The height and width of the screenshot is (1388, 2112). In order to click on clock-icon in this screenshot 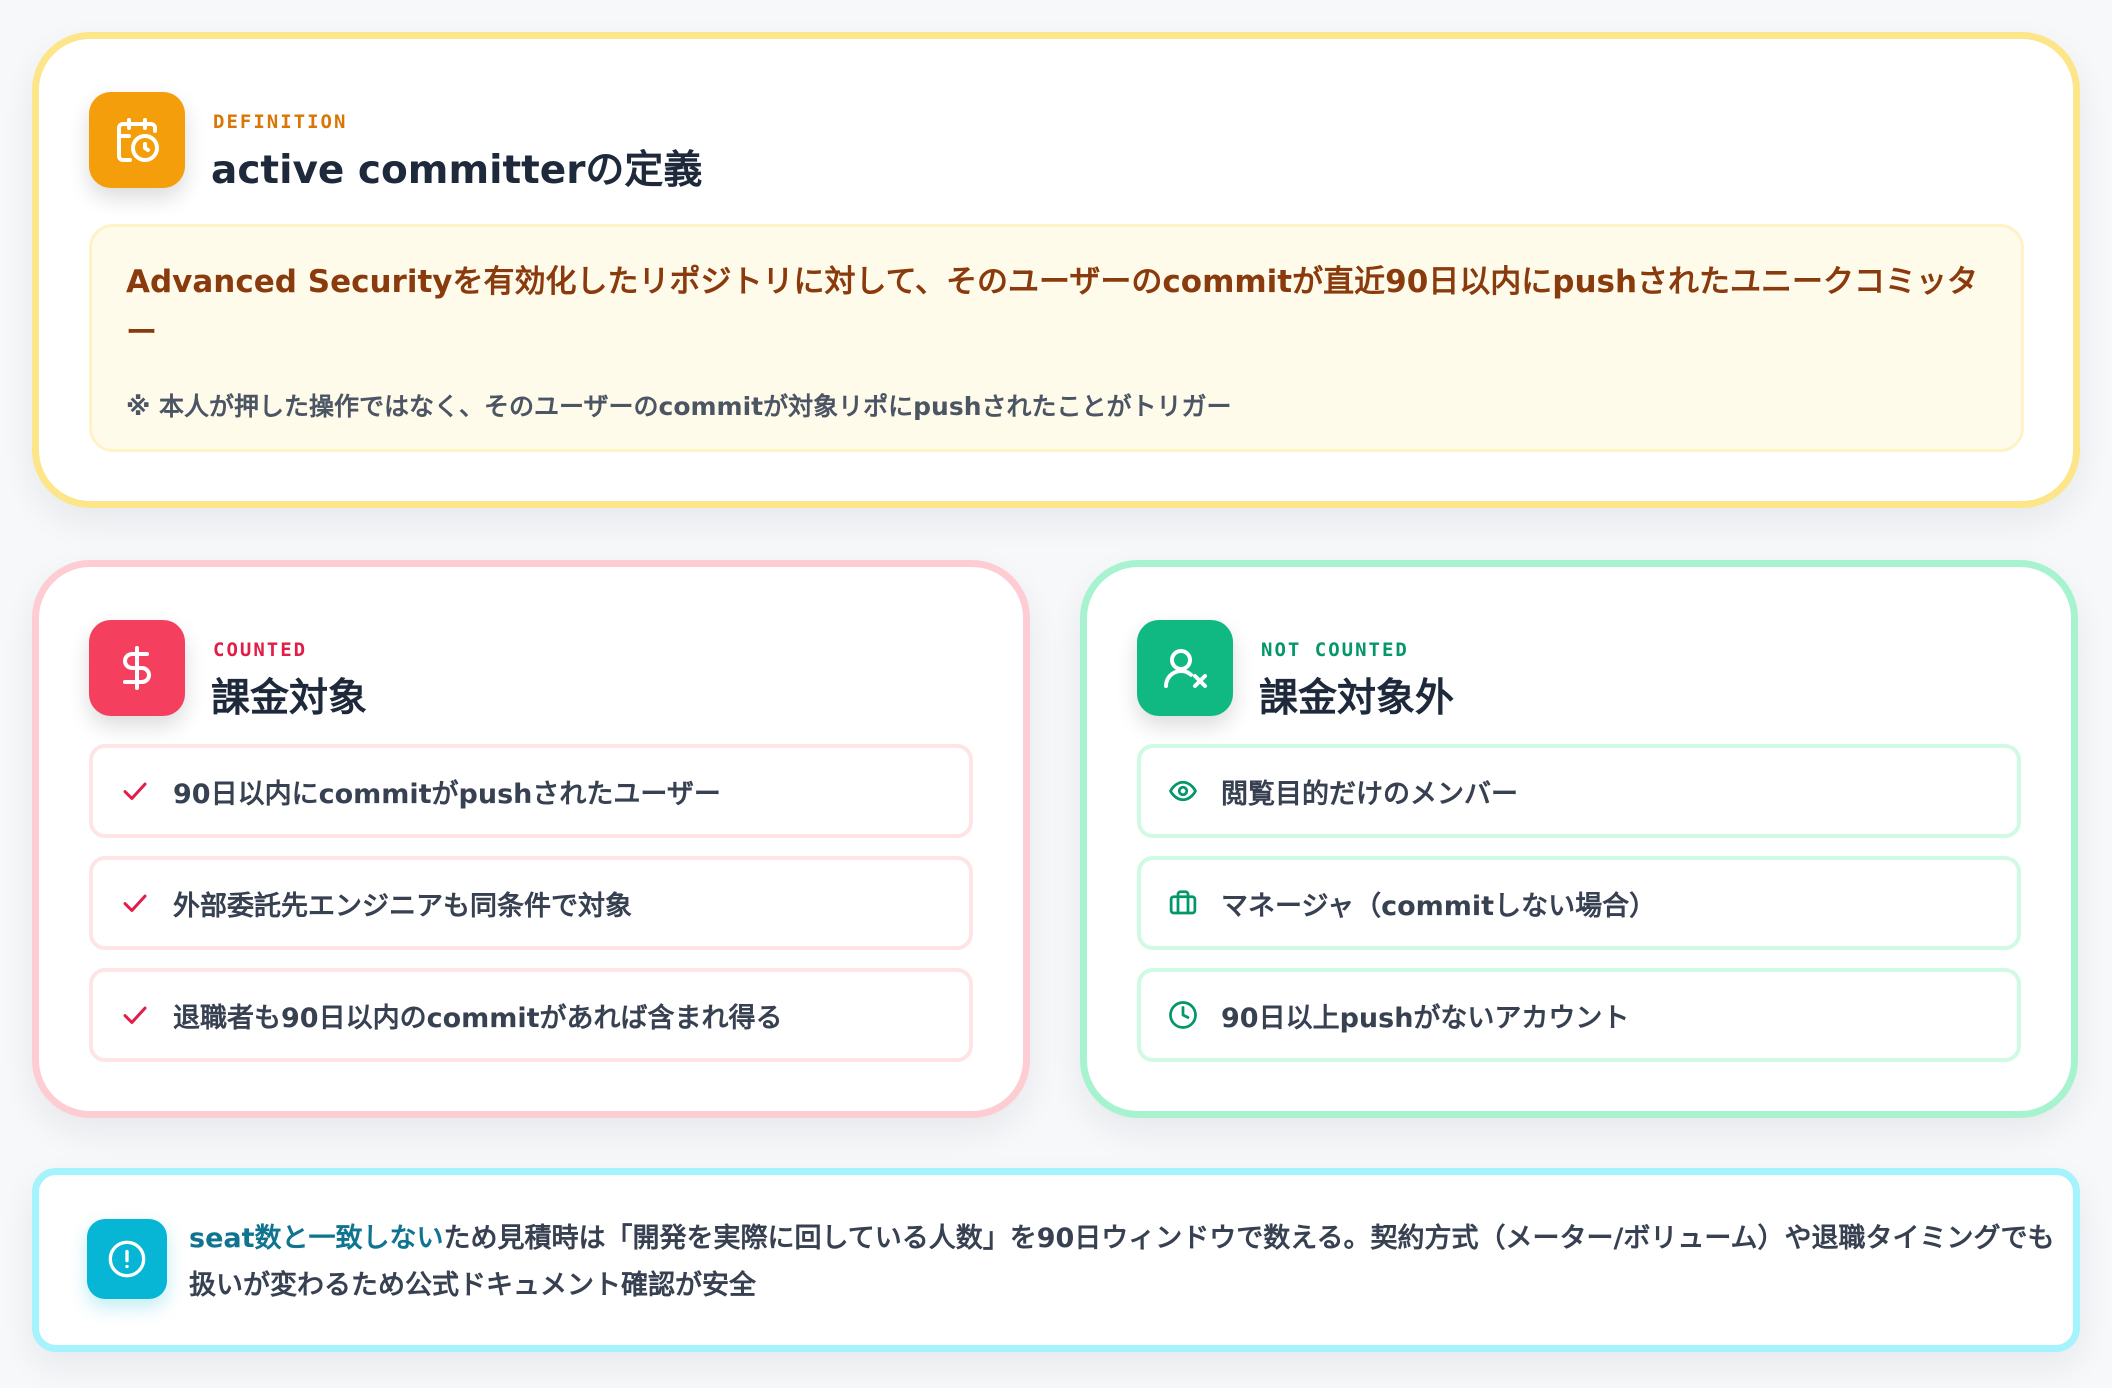, I will do `click(1183, 1015)`.